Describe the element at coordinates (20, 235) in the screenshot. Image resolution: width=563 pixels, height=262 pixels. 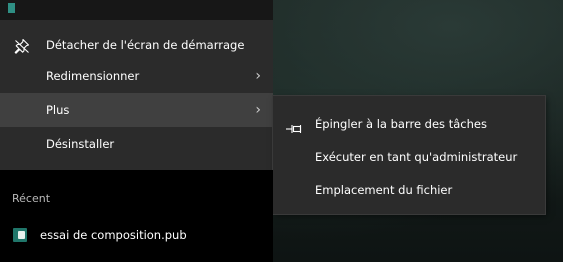
I see `publisher-file-icon` at that location.